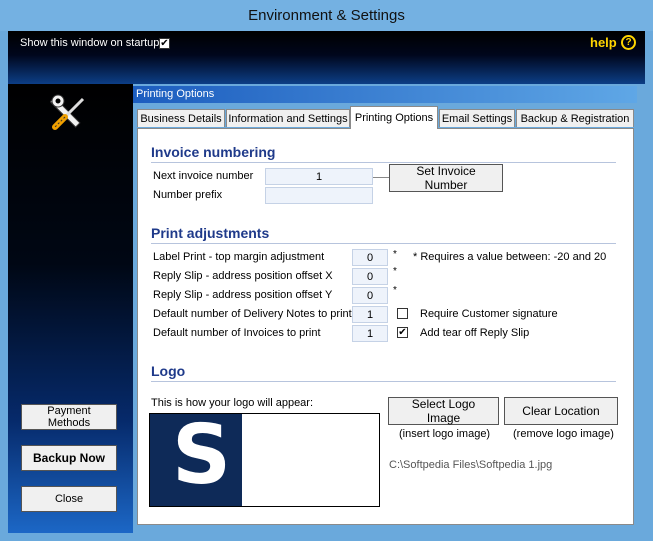  What do you see at coordinates (202, 455) in the screenshot?
I see `logo-letter: S` at bounding box center [202, 455].